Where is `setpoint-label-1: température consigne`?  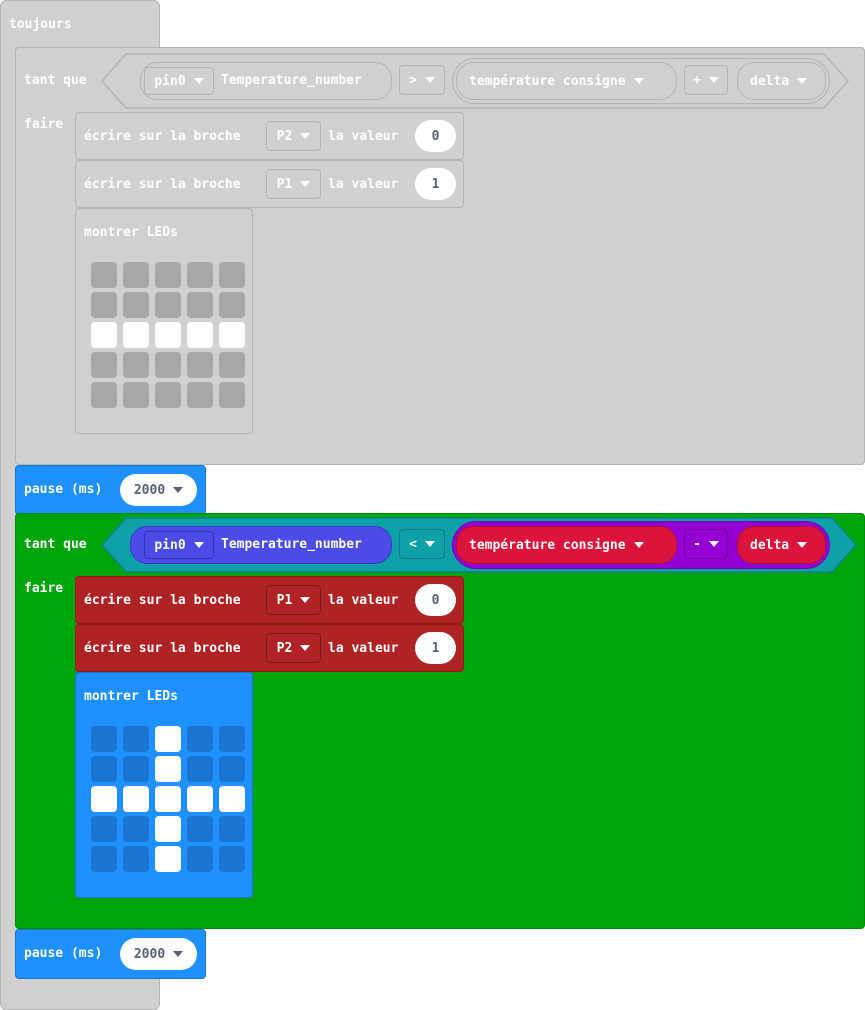
setpoint-label-1: température consigne is located at coordinates (547, 81).